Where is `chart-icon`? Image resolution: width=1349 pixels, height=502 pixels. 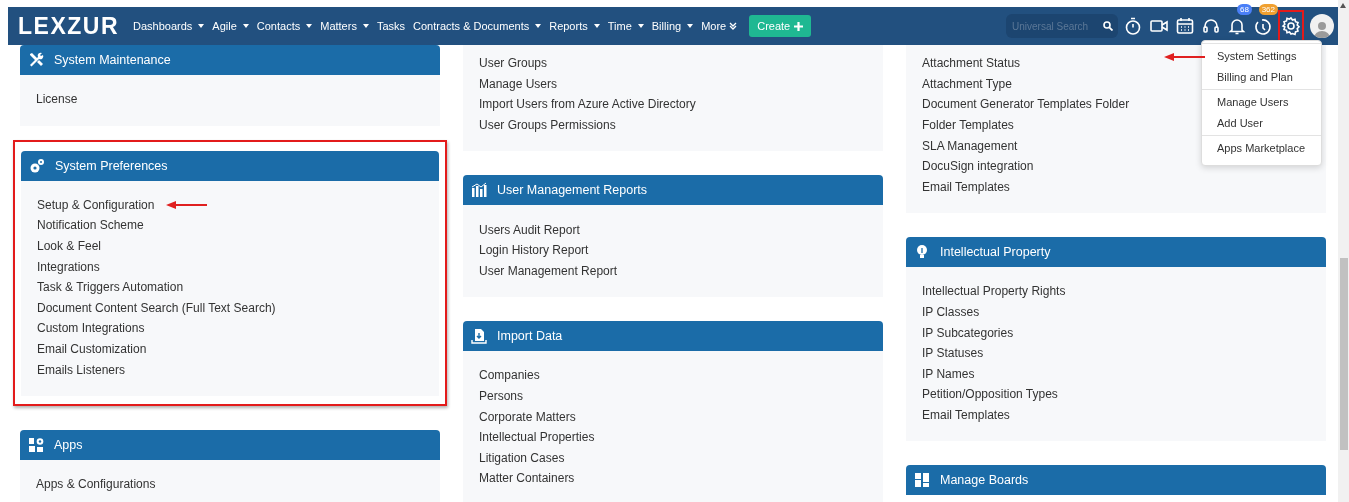
chart-icon is located at coordinates (479, 190).